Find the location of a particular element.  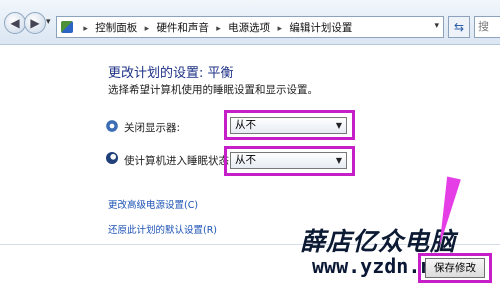

arrow-left-icon: ◀ is located at coordinates (15, 23).